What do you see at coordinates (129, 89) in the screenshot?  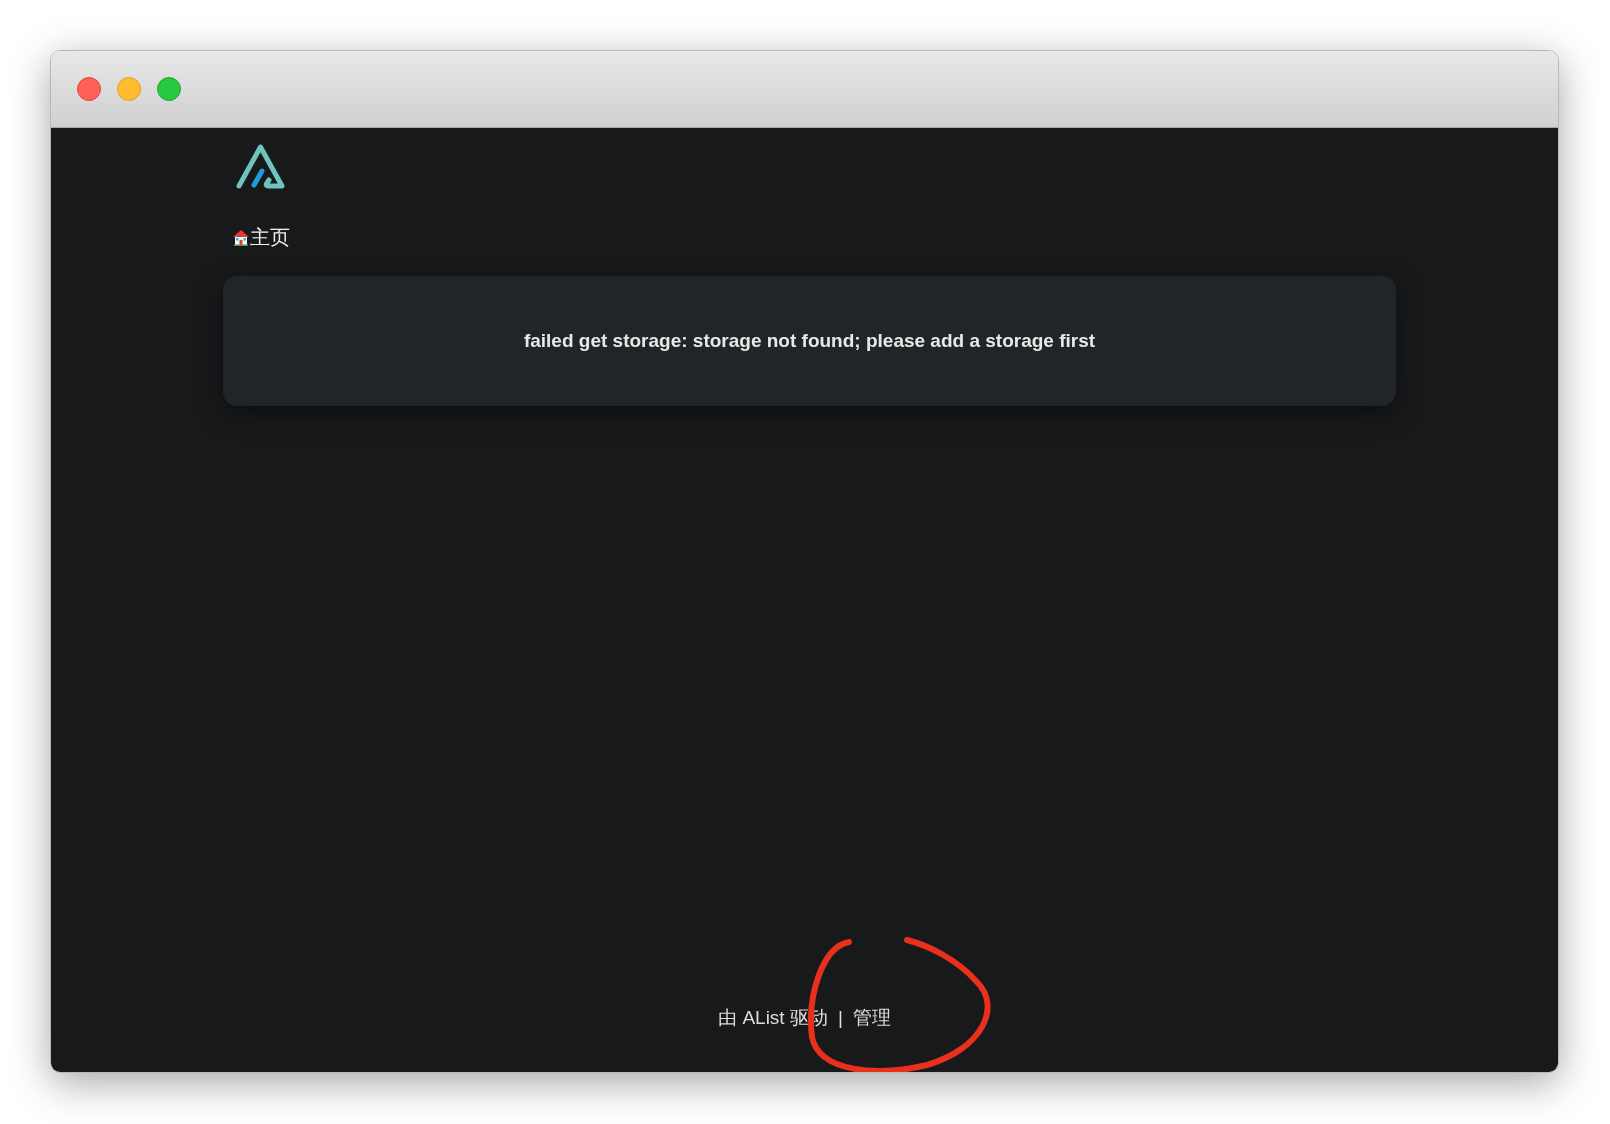 I see `minimize-button` at bounding box center [129, 89].